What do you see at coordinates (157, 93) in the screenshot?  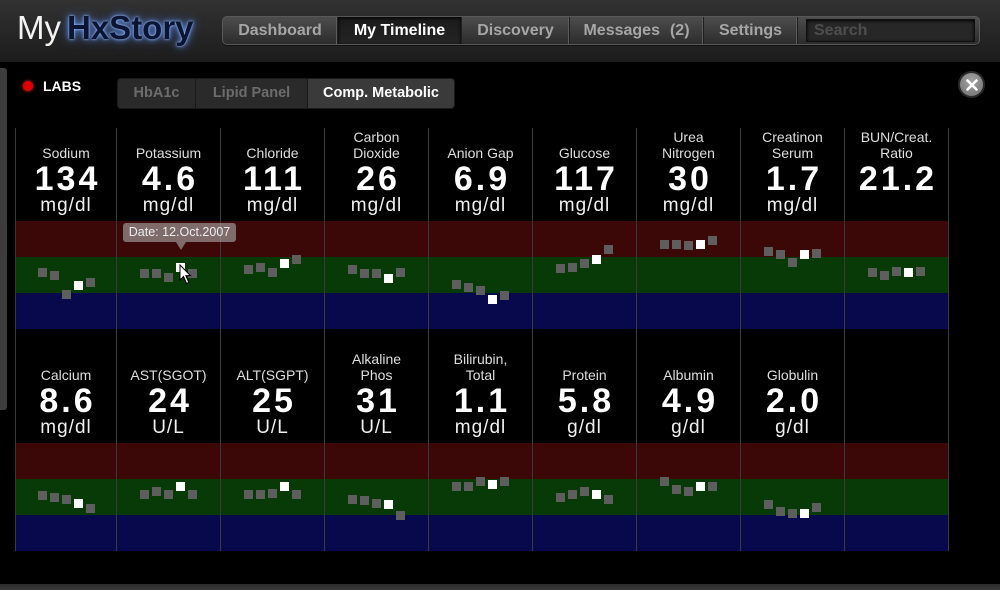 I see `lab-tab-hba1c: HbA1c` at bounding box center [157, 93].